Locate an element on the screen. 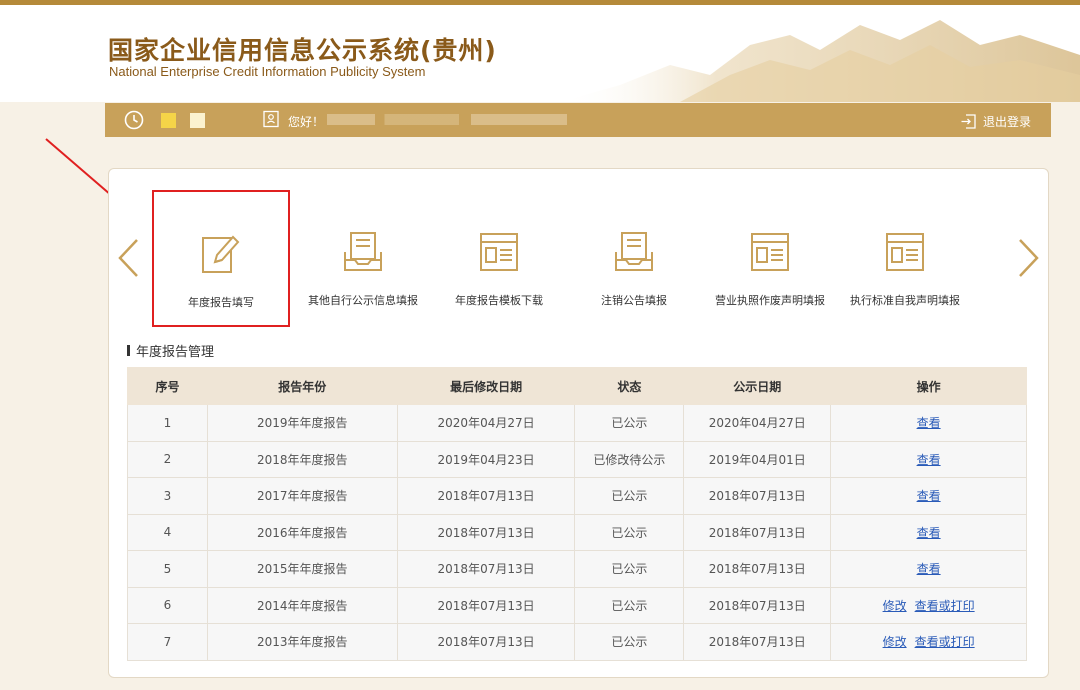  mountain-landscape-decoration is located at coordinates (820, 61).